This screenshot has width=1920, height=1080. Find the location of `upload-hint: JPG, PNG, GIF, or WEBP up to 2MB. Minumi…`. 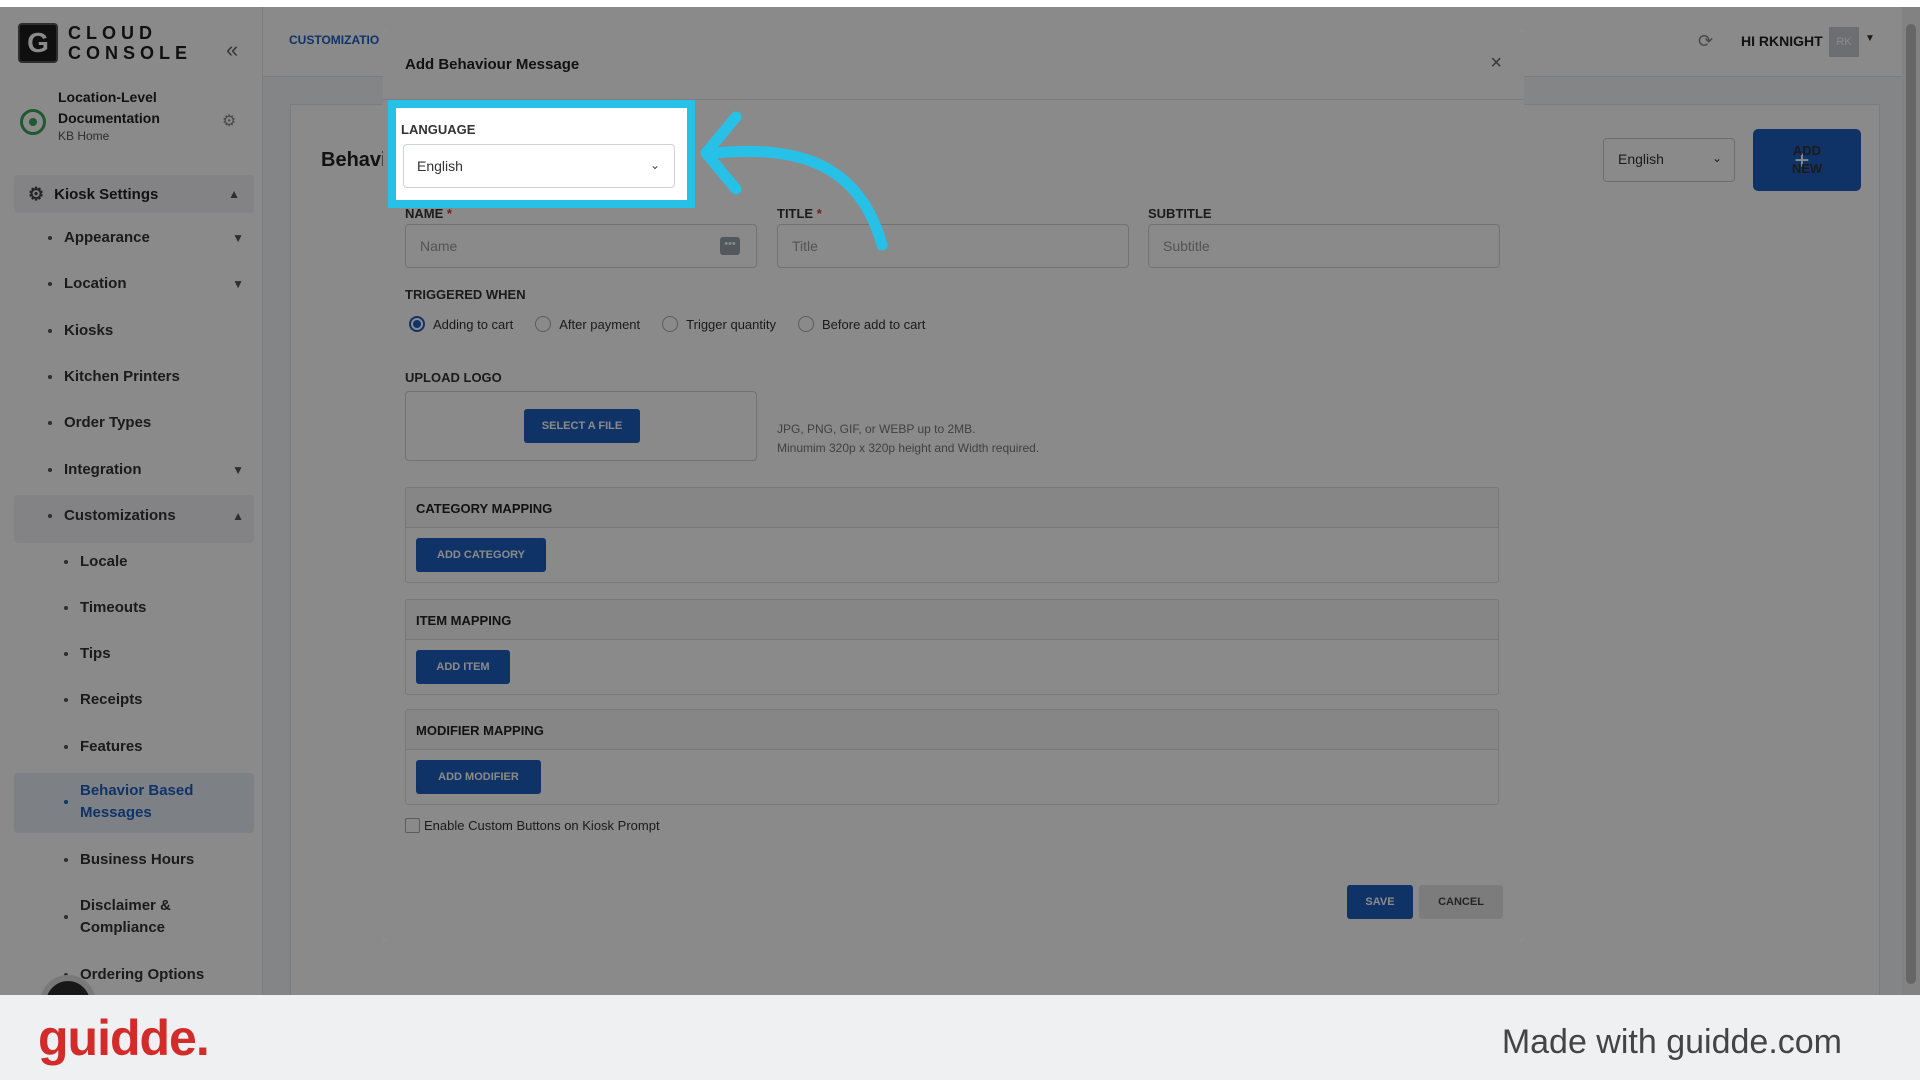

upload-hint: JPG, PNG, GIF, or WEBP up to 2MB. Minumi… is located at coordinates (908, 439).